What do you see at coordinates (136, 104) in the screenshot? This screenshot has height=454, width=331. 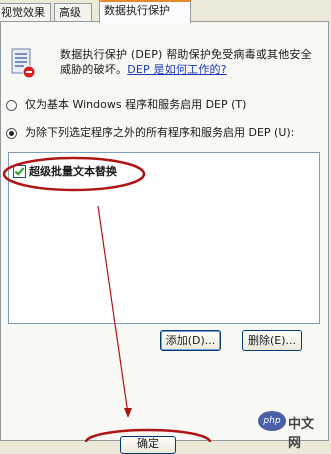 I see `radio-essential-only-label: 仅为基本 Windows 程序和服务启用 DEP (T)` at bounding box center [136, 104].